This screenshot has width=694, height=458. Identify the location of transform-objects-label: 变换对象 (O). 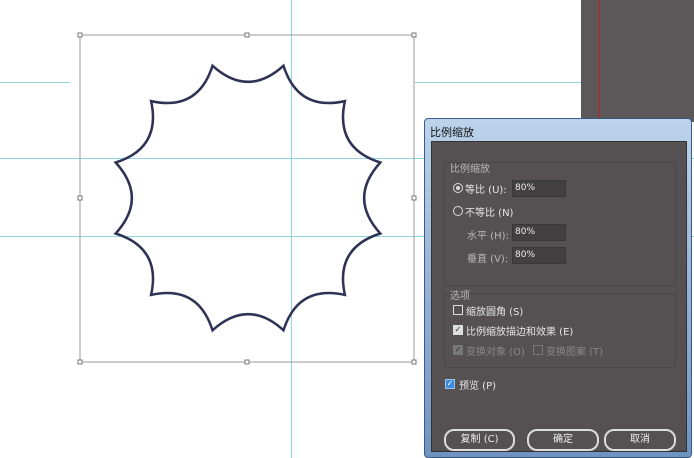
(495, 352).